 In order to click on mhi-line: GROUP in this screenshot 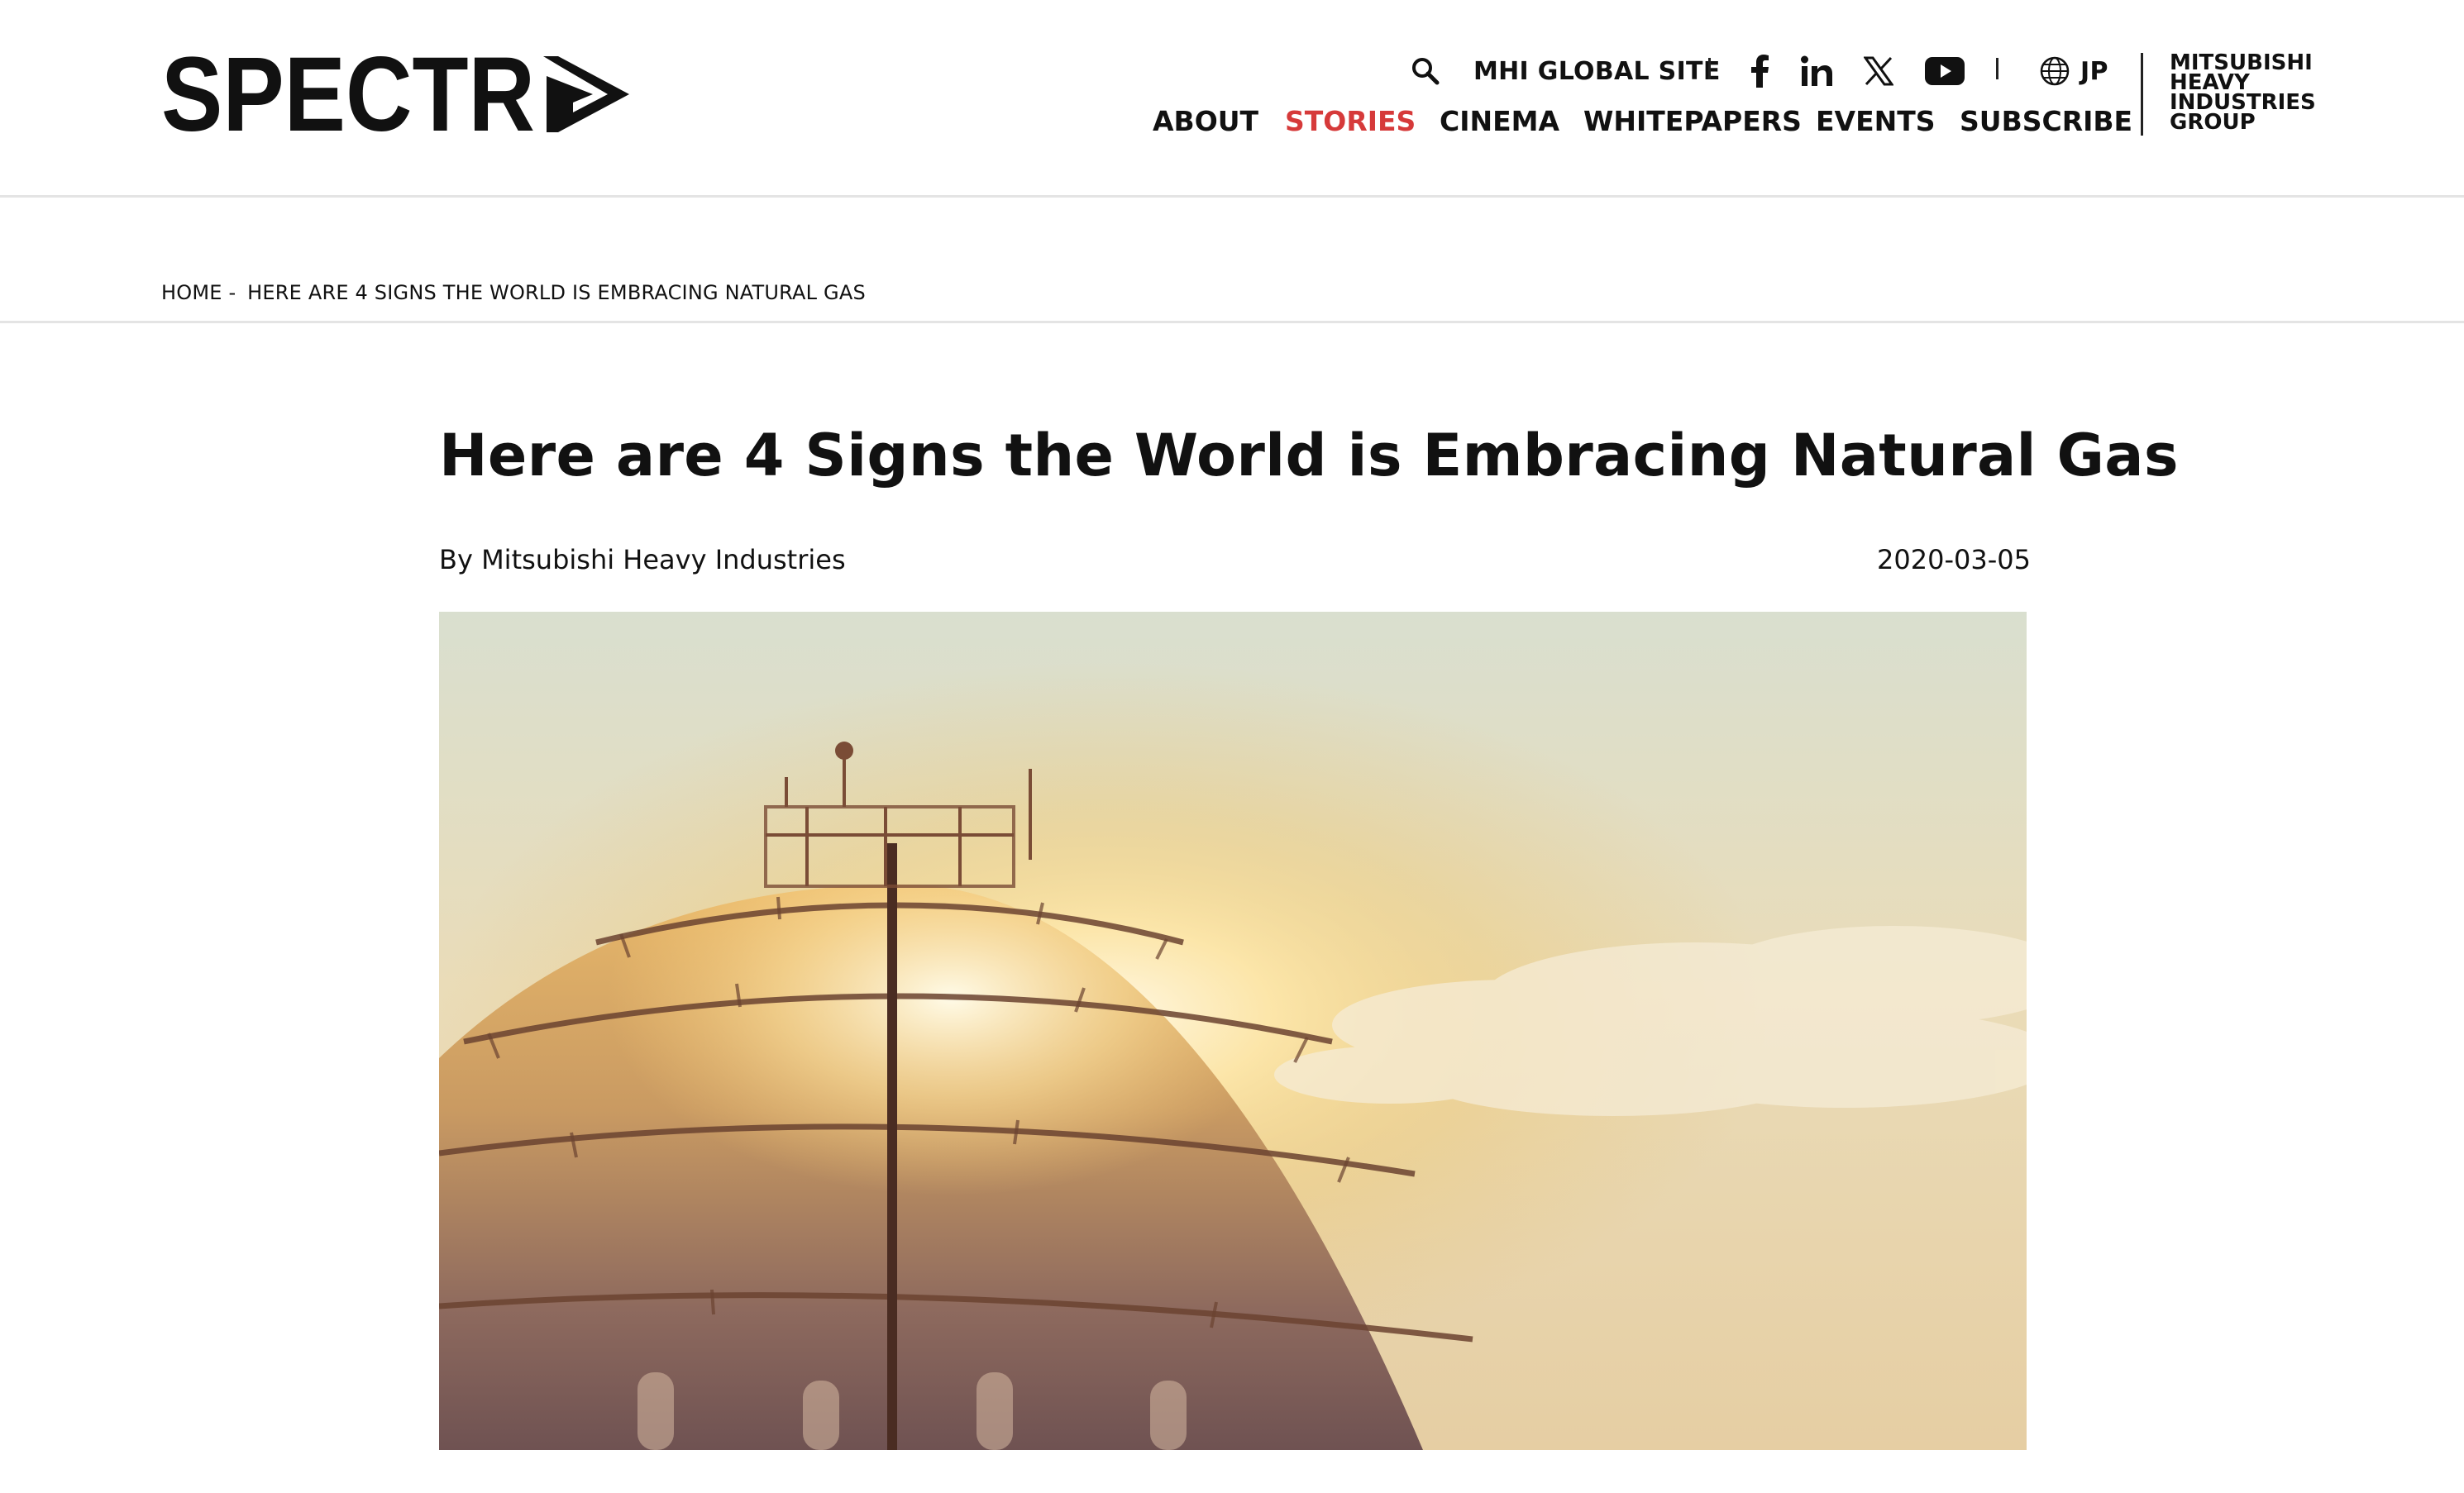, I will do `click(2213, 122)`.